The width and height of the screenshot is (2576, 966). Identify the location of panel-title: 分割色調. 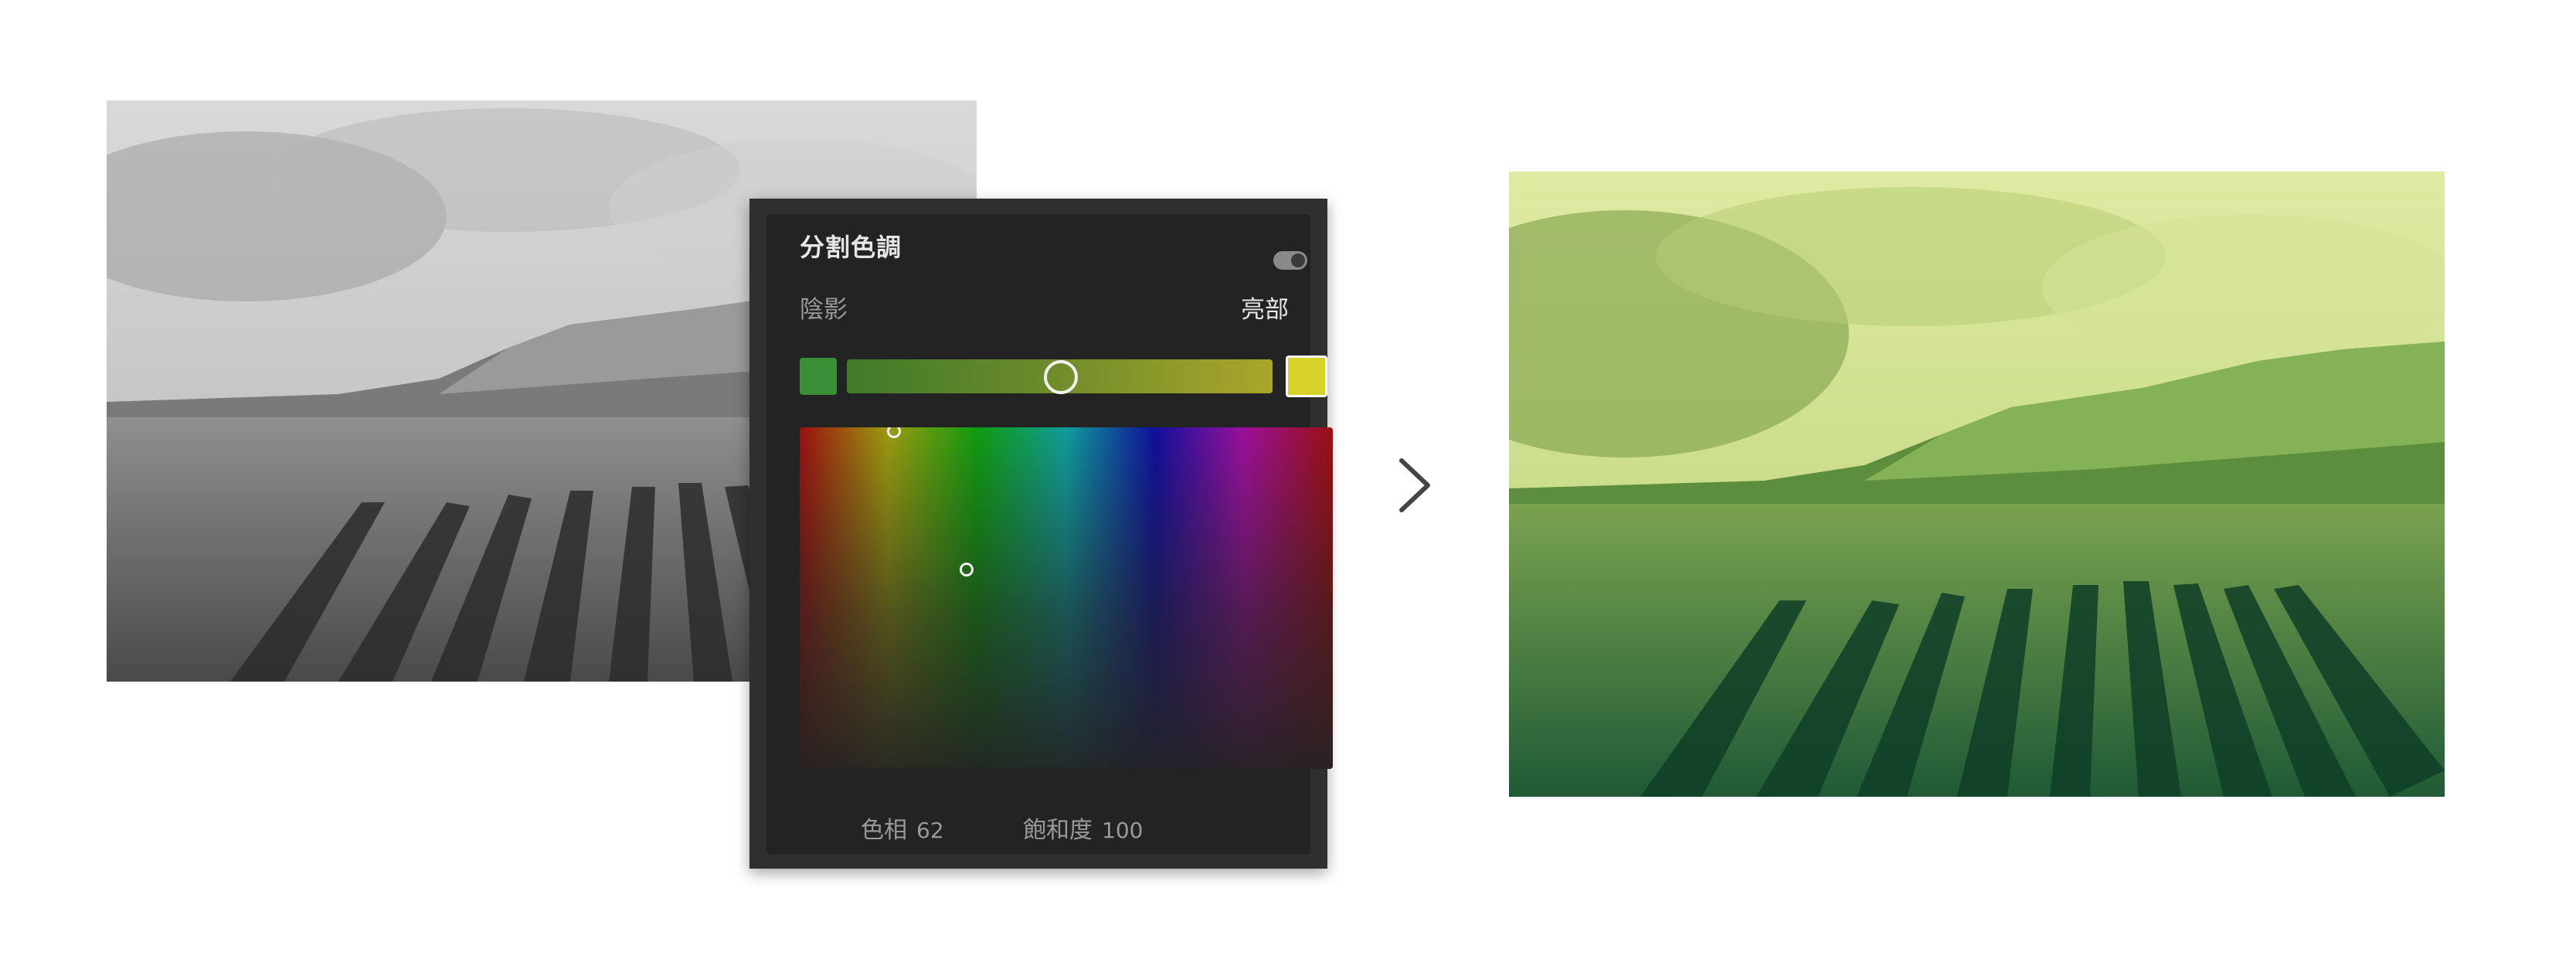
(851, 248).